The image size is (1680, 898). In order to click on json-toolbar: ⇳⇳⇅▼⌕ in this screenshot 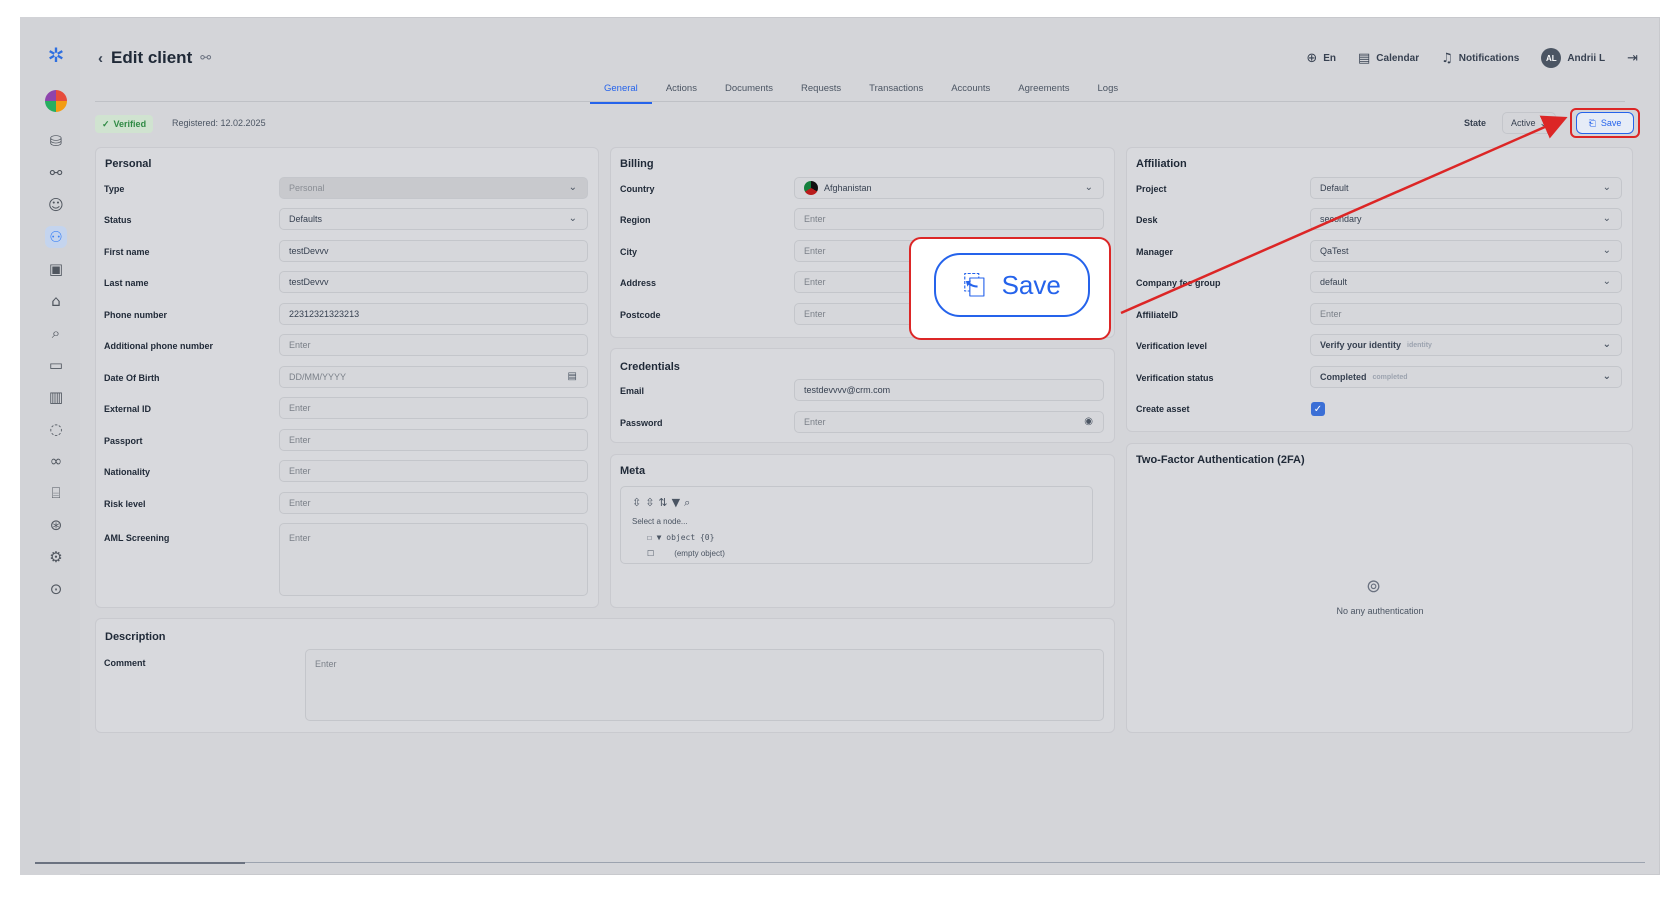, I will do `click(663, 503)`.